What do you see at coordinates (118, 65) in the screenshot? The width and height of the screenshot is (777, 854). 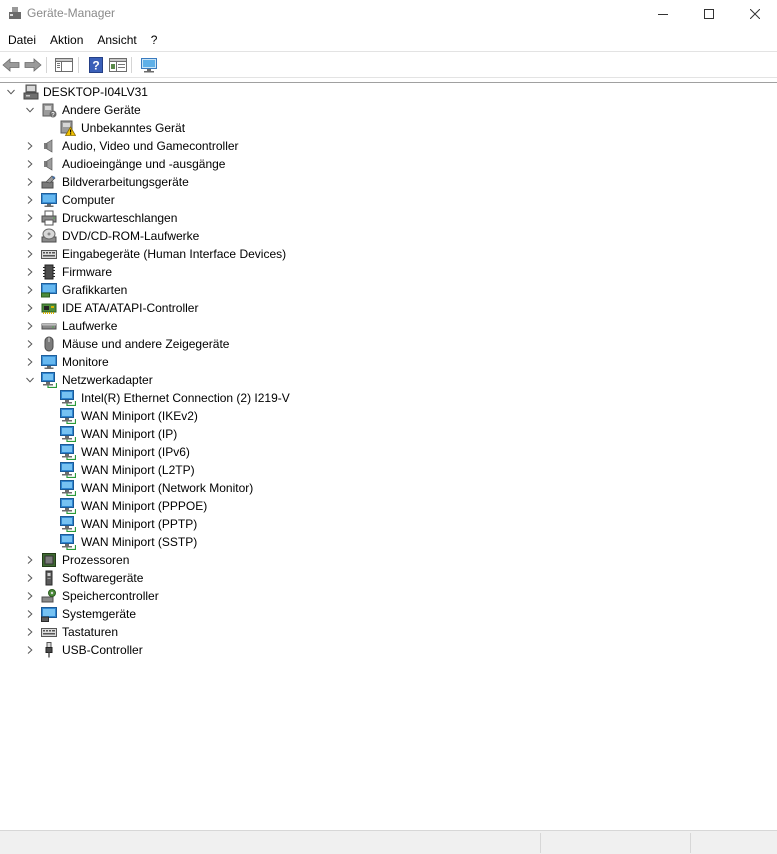 I see `properties-icon` at bounding box center [118, 65].